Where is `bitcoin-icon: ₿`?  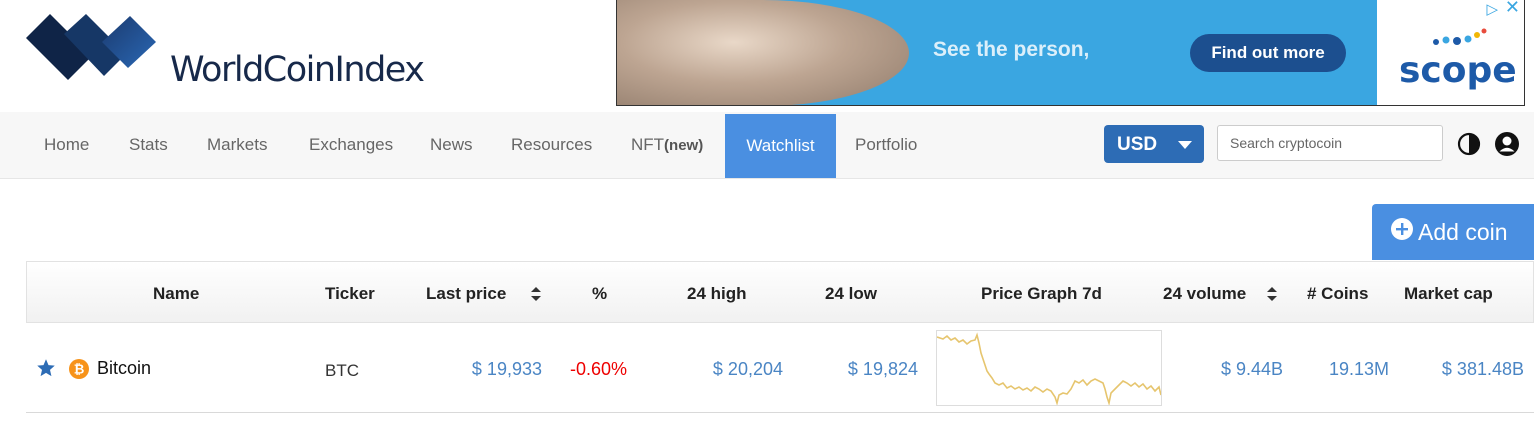
bitcoin-icon: ₿ is located at coordinates (79, 369).